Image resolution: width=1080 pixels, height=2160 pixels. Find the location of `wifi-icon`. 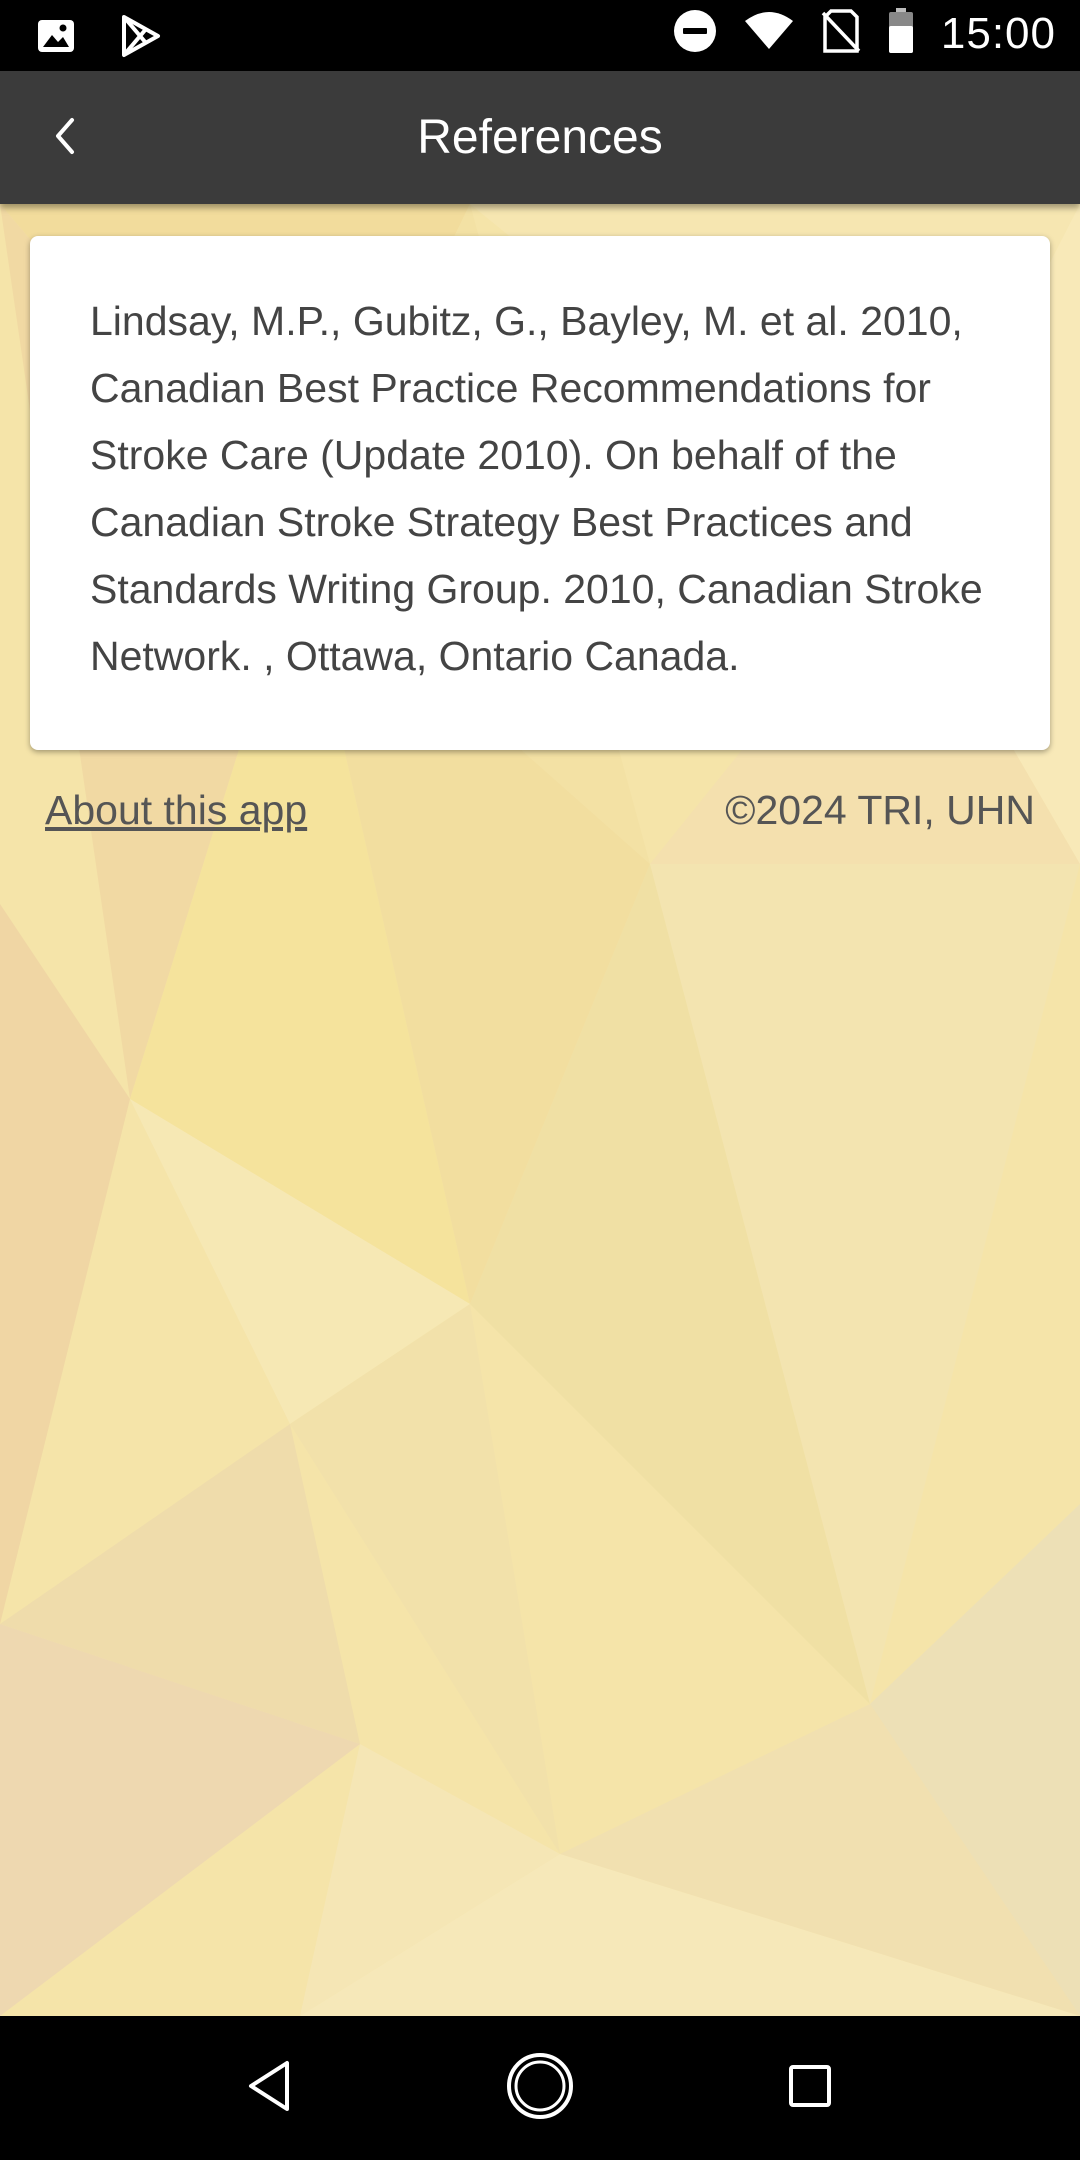

wifi-icon is located at coordinates (769, 33).